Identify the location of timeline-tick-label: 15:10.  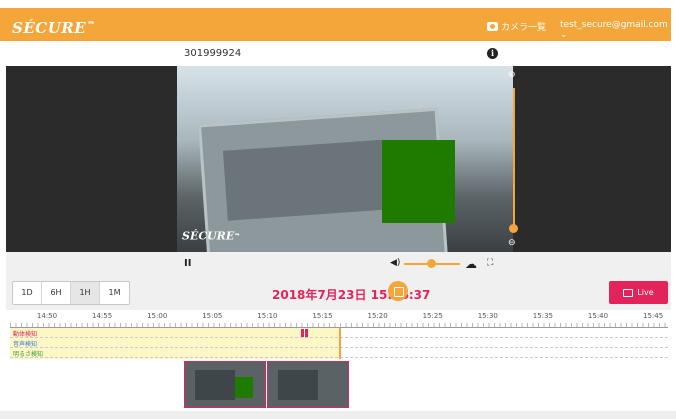
(267, 316).